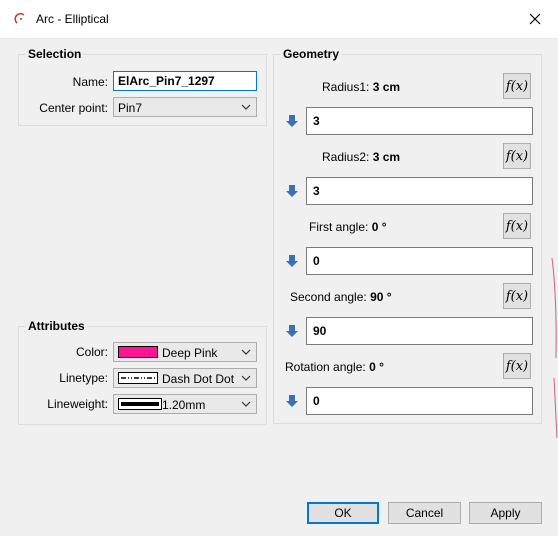  I want to click on radius1-fx-button: f(x), so click(517, 86).